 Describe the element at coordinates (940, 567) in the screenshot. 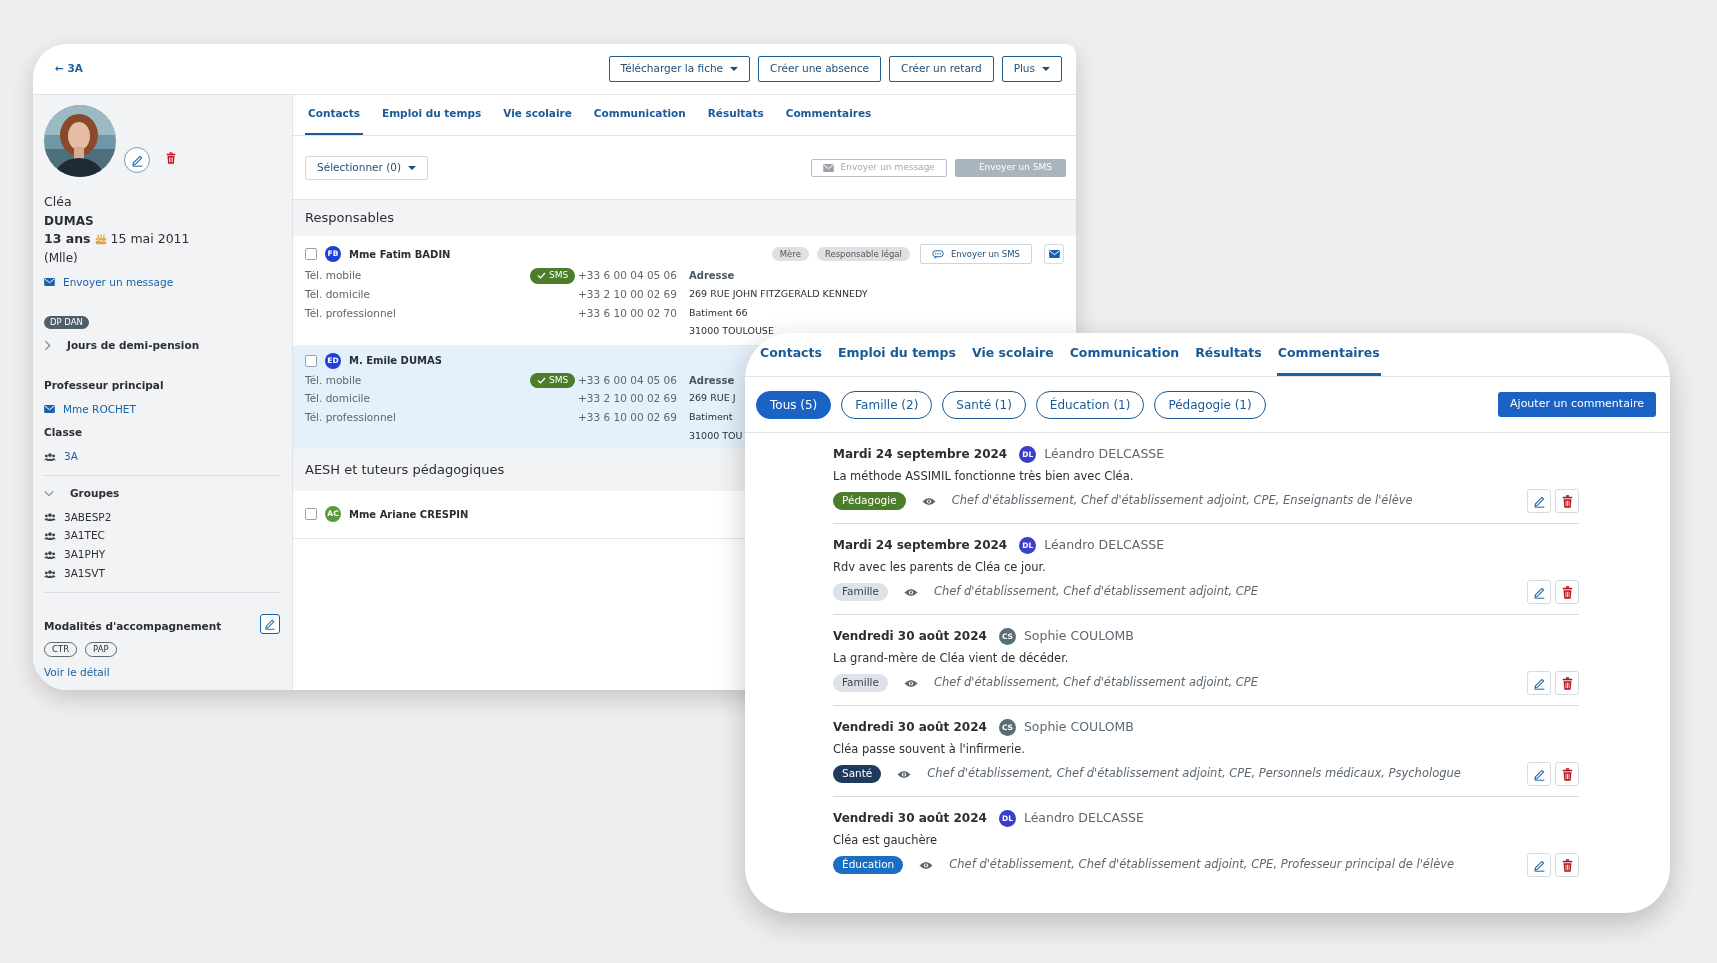

I see `comment-text: Rdv avec les parents de Cléa ce jour.` at that location.